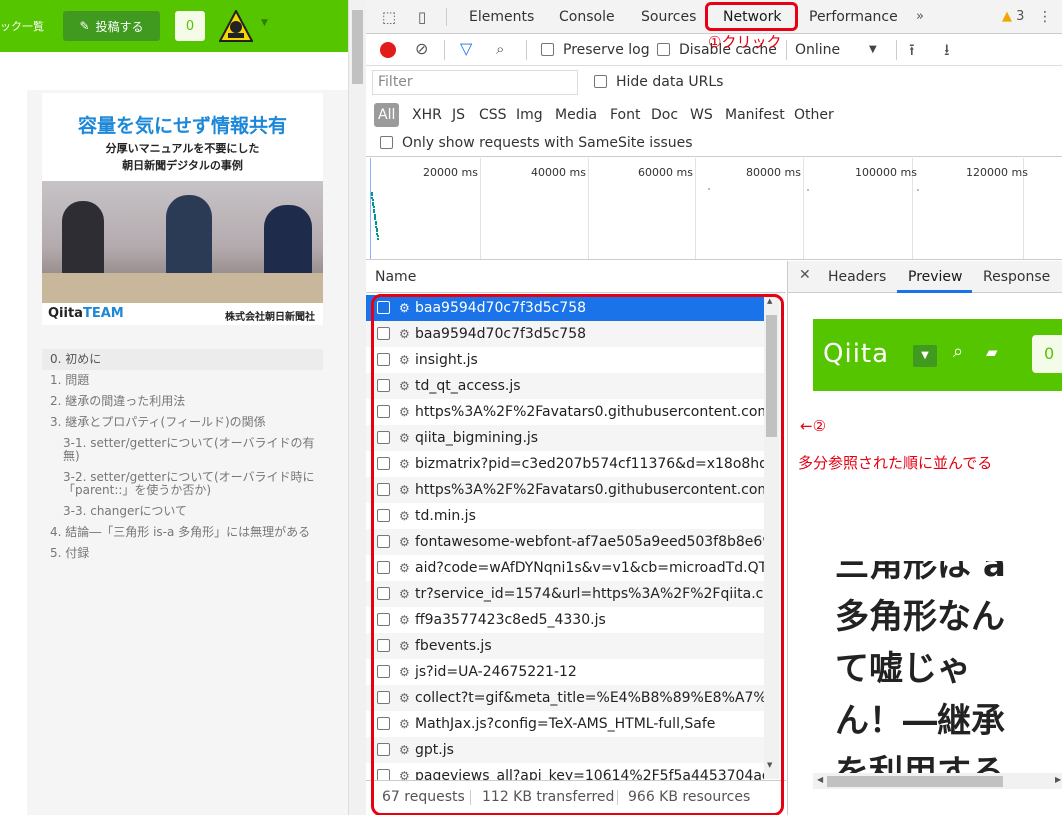 The image size is (1062, 815). I want to click on filter-input: Filter, so click(475, 82).